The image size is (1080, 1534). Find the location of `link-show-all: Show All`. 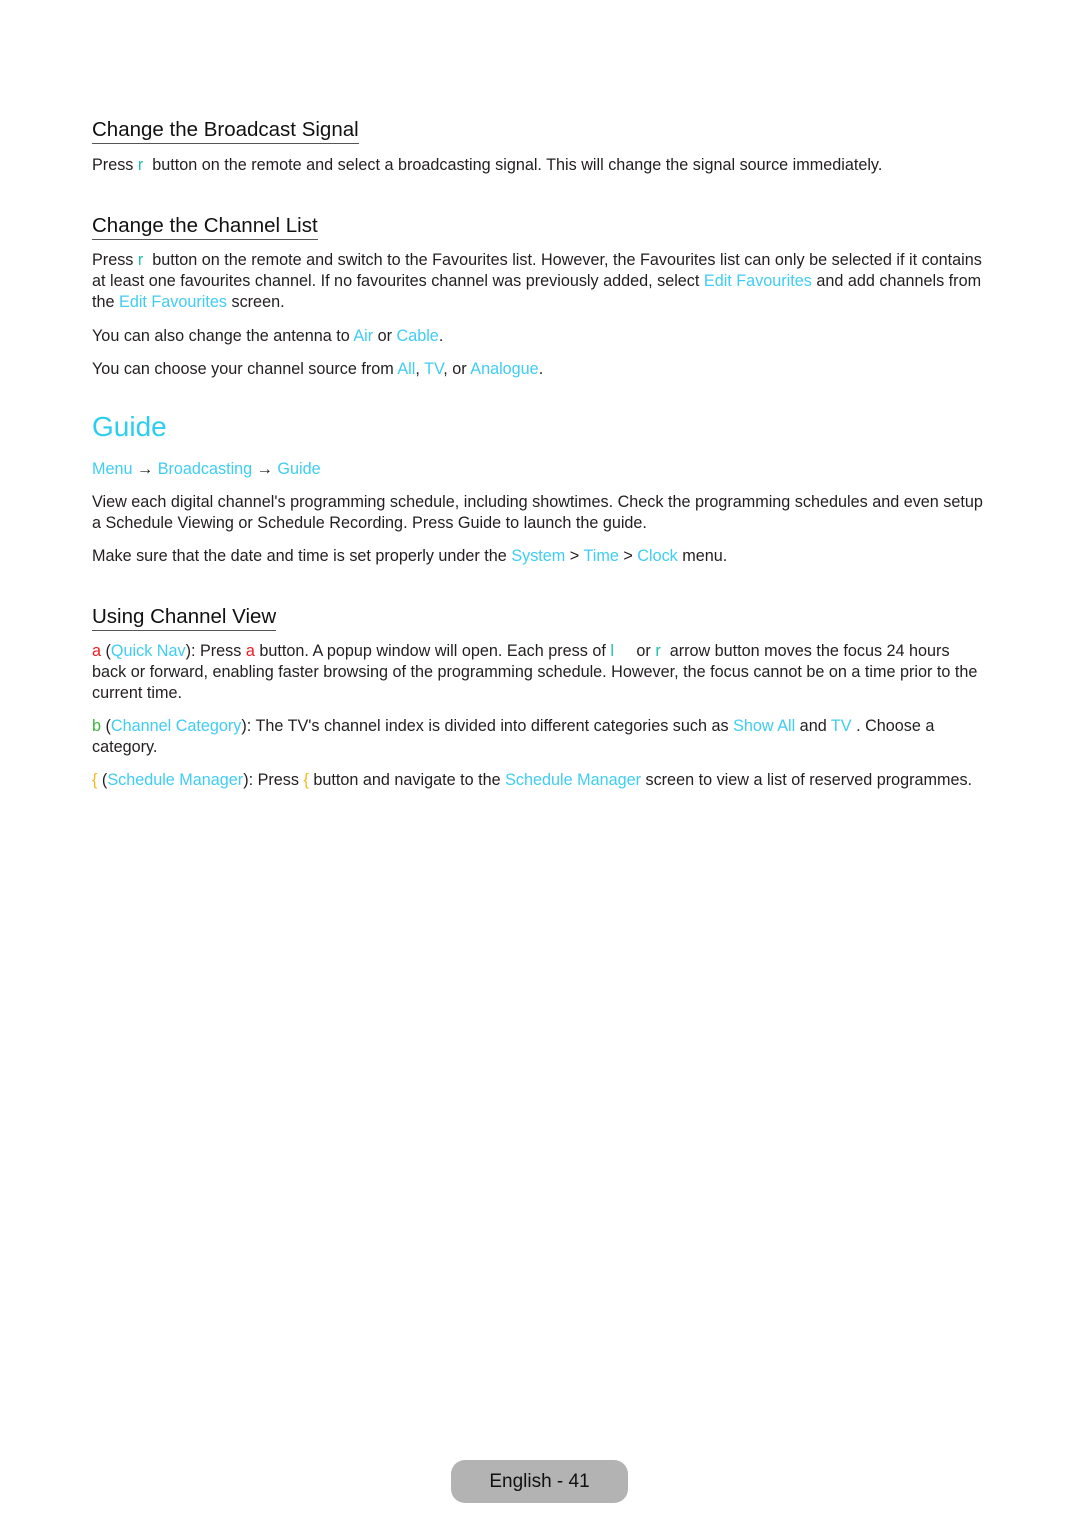

link-show-all: Show All is located at coordinates (764, 726).